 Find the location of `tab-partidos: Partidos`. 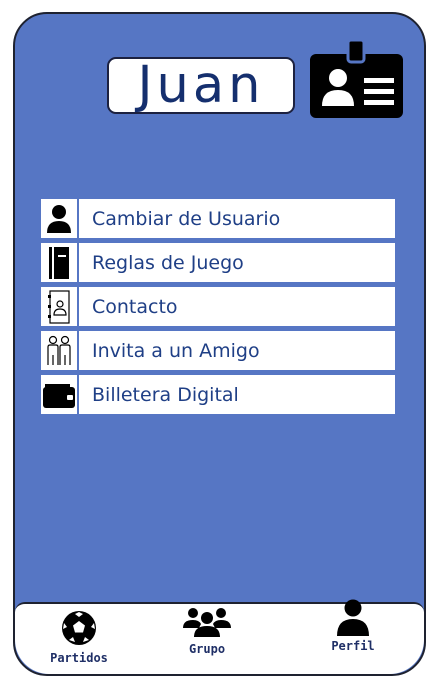

tab-partidos: Partidos is located at coordinates (79, 639).